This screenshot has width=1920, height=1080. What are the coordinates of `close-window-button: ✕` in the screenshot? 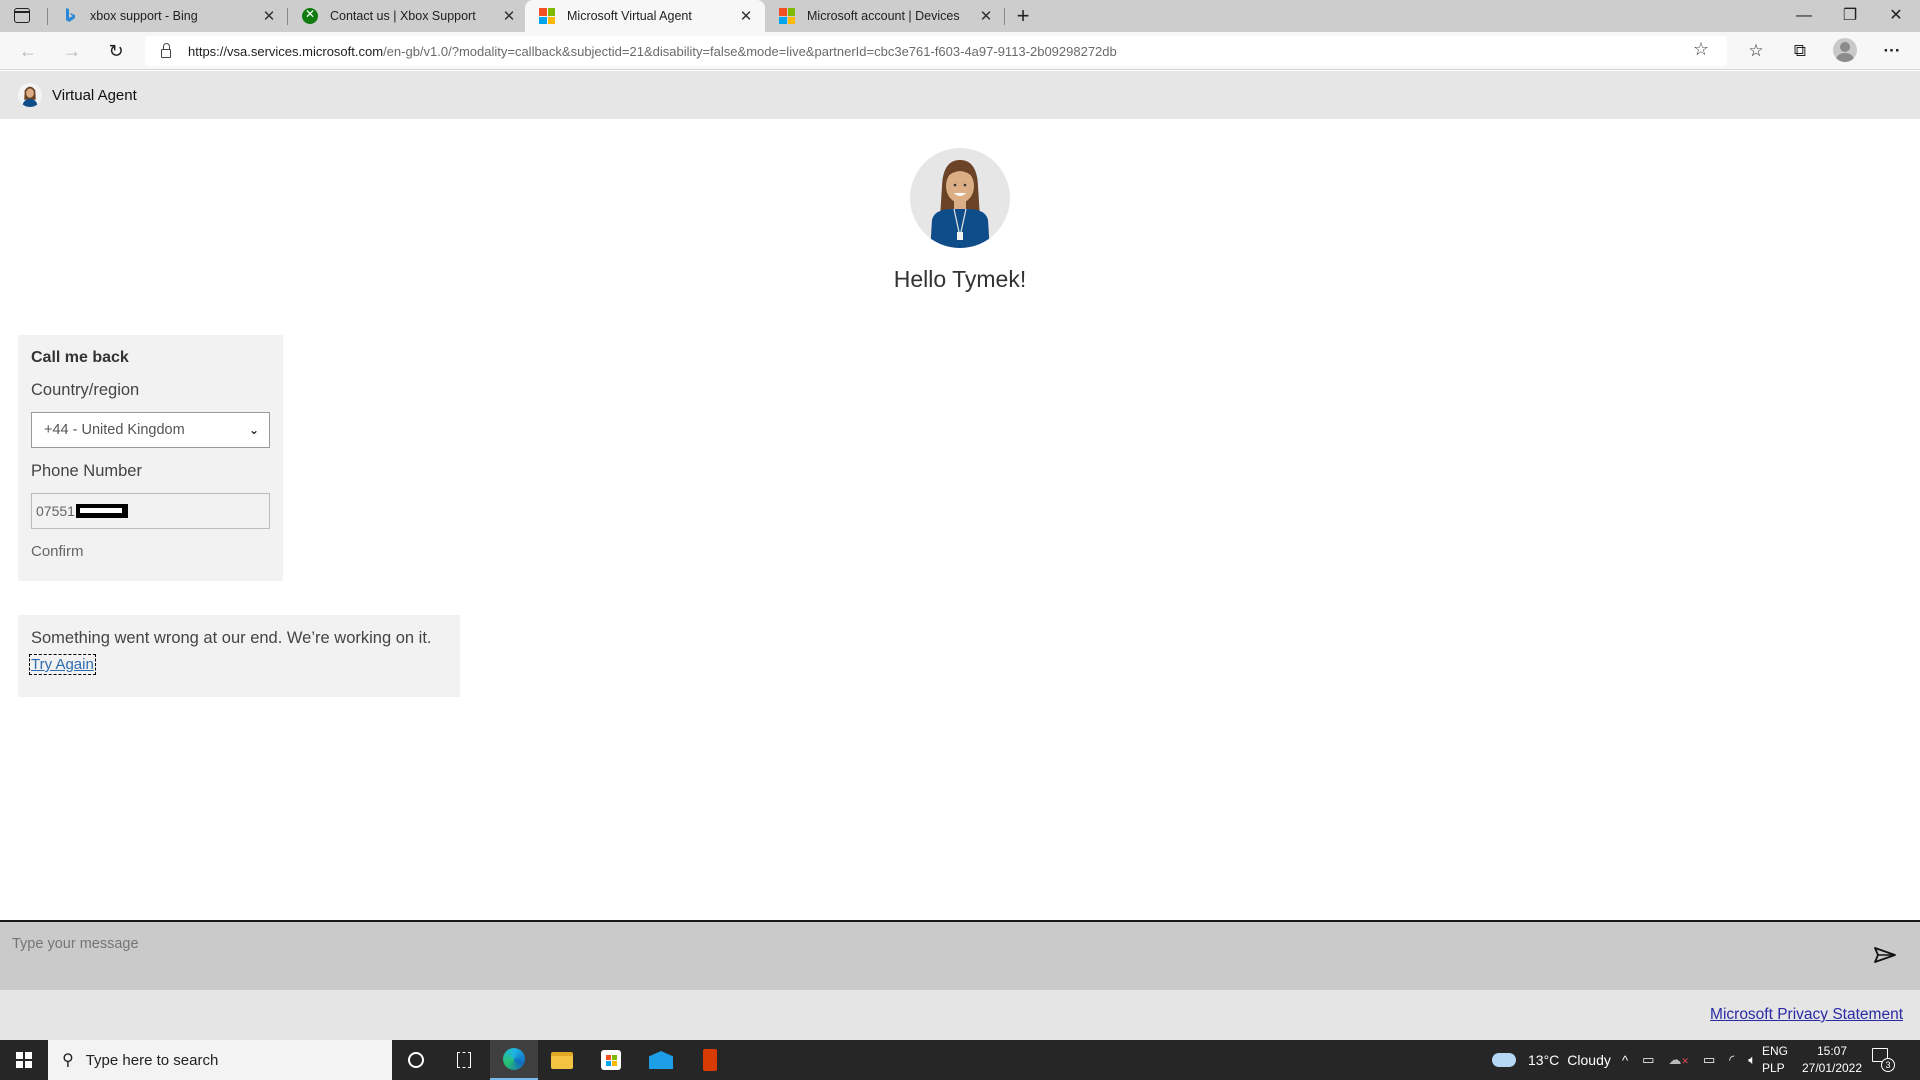 It's located at (1896, 16).